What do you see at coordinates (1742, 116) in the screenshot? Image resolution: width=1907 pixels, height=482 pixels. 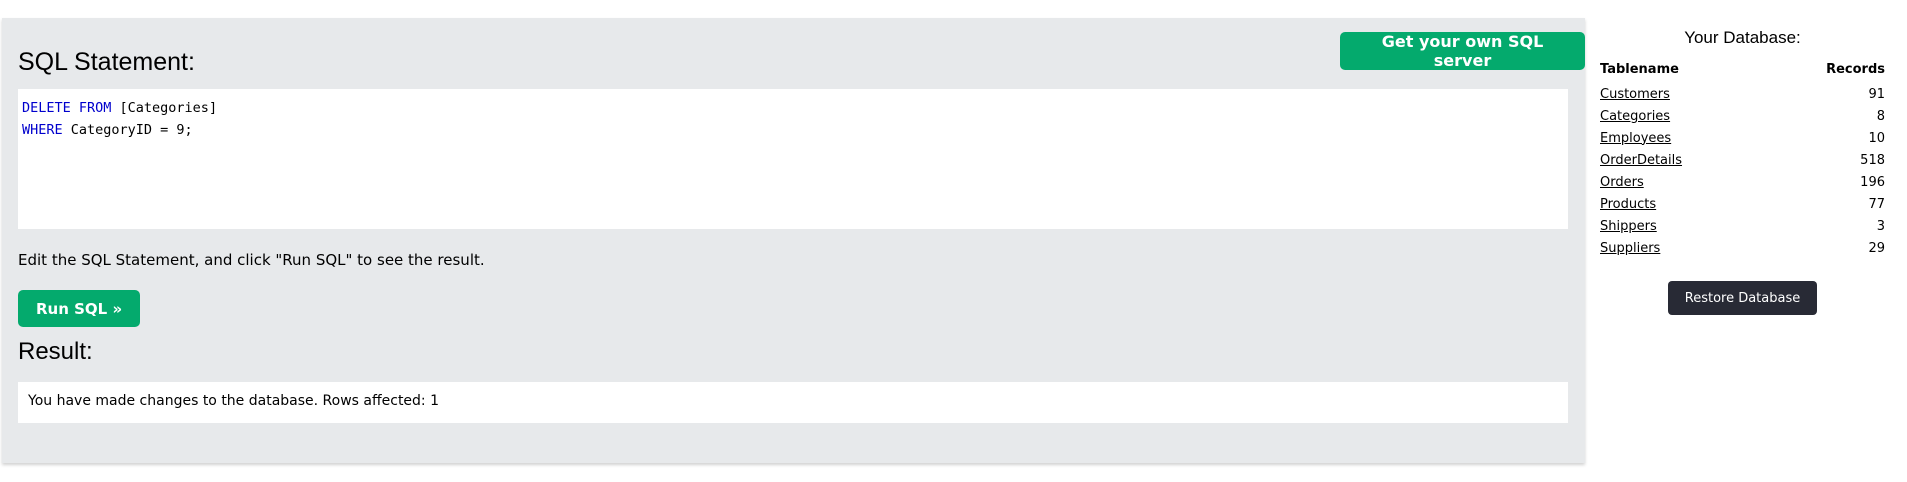 I see `table-row: Categories 8` at bounding box center [1742, 116].